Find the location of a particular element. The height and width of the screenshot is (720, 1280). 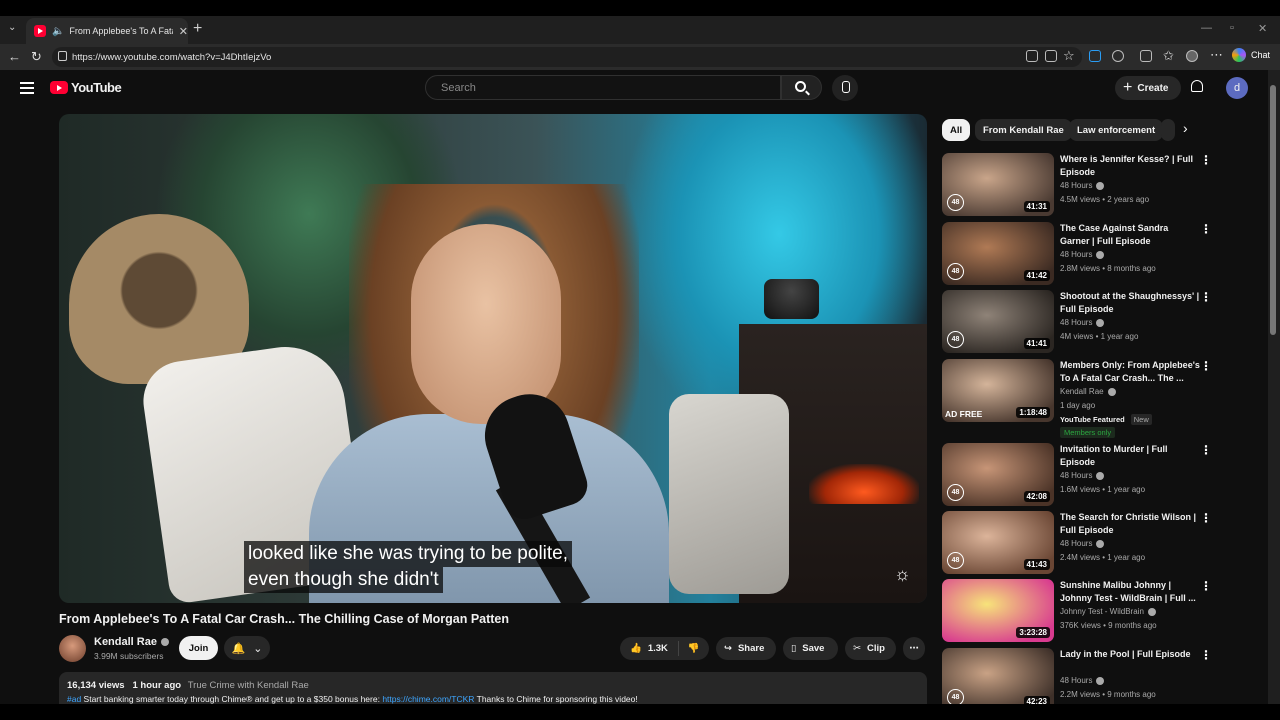

extension-icon is located at coordinates (1095, 56).